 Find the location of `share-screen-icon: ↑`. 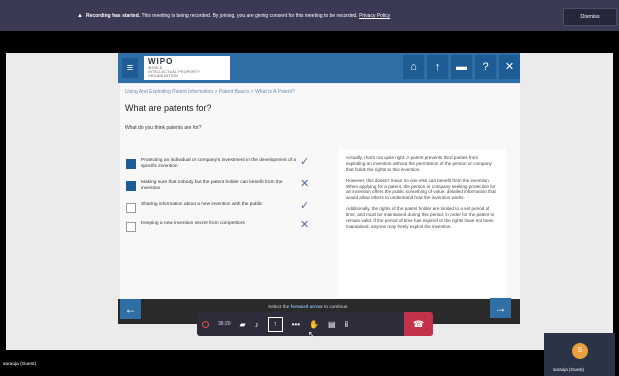

share-screen-icon: ↑ is located at coordinates (275, 324).